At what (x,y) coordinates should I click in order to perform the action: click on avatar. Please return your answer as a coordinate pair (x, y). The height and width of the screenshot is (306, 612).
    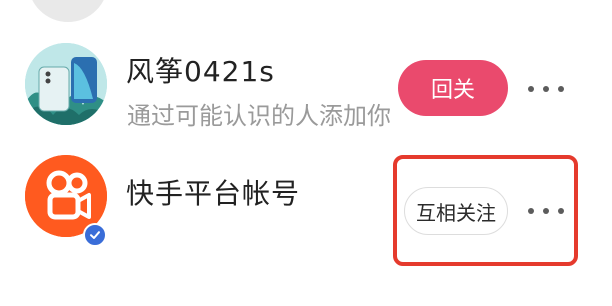
    Looking at the image, I should click on (66, 84).